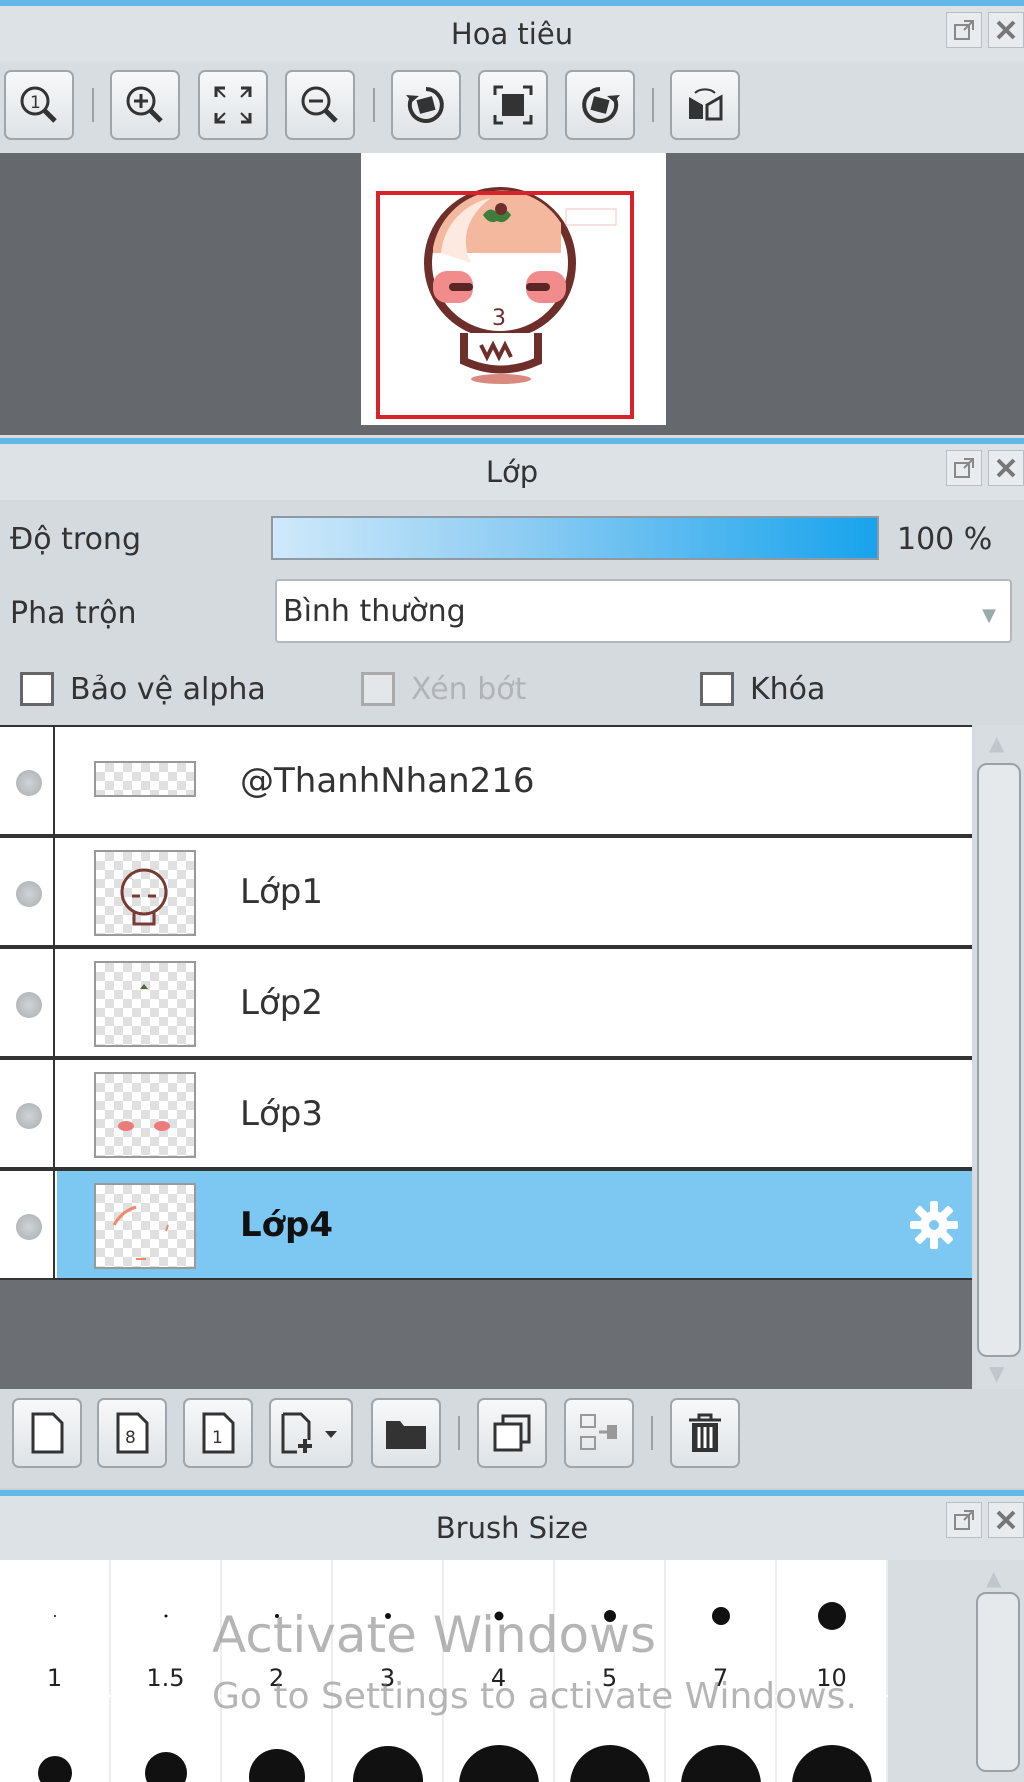  I want to click on settings-gear-icon, so click(934, 1227).